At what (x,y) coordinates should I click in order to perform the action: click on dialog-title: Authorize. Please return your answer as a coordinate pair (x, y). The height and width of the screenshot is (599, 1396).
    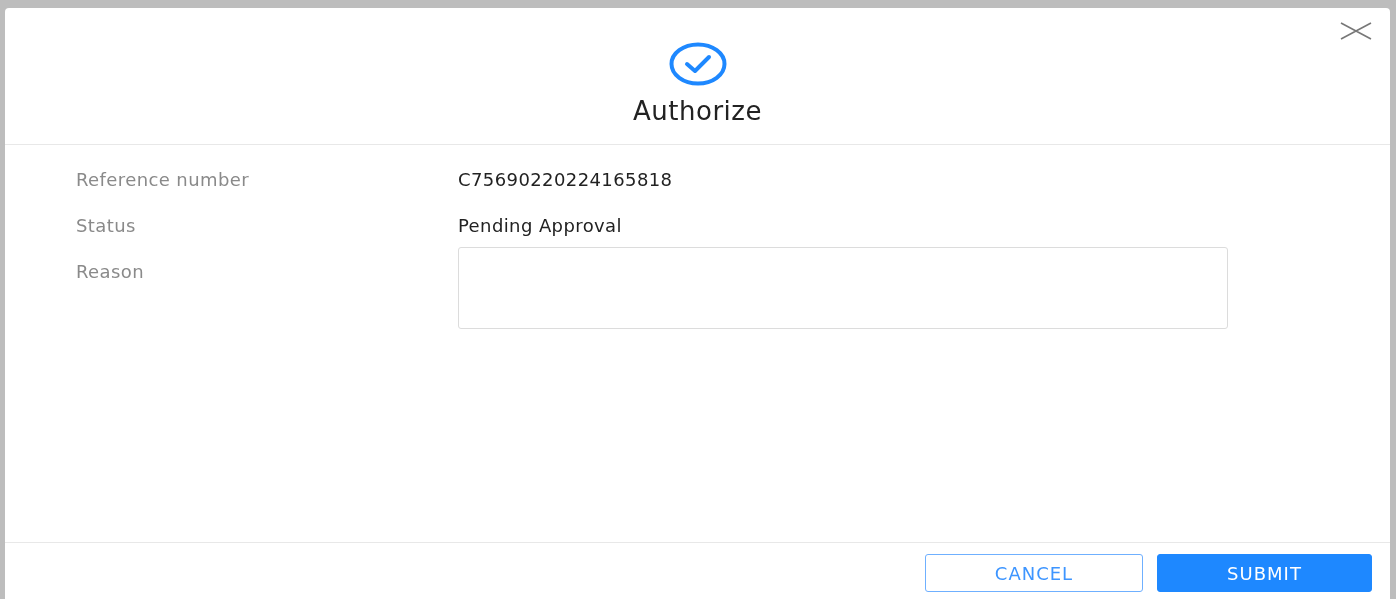
    Looking at the image, I should click on (697, 111).